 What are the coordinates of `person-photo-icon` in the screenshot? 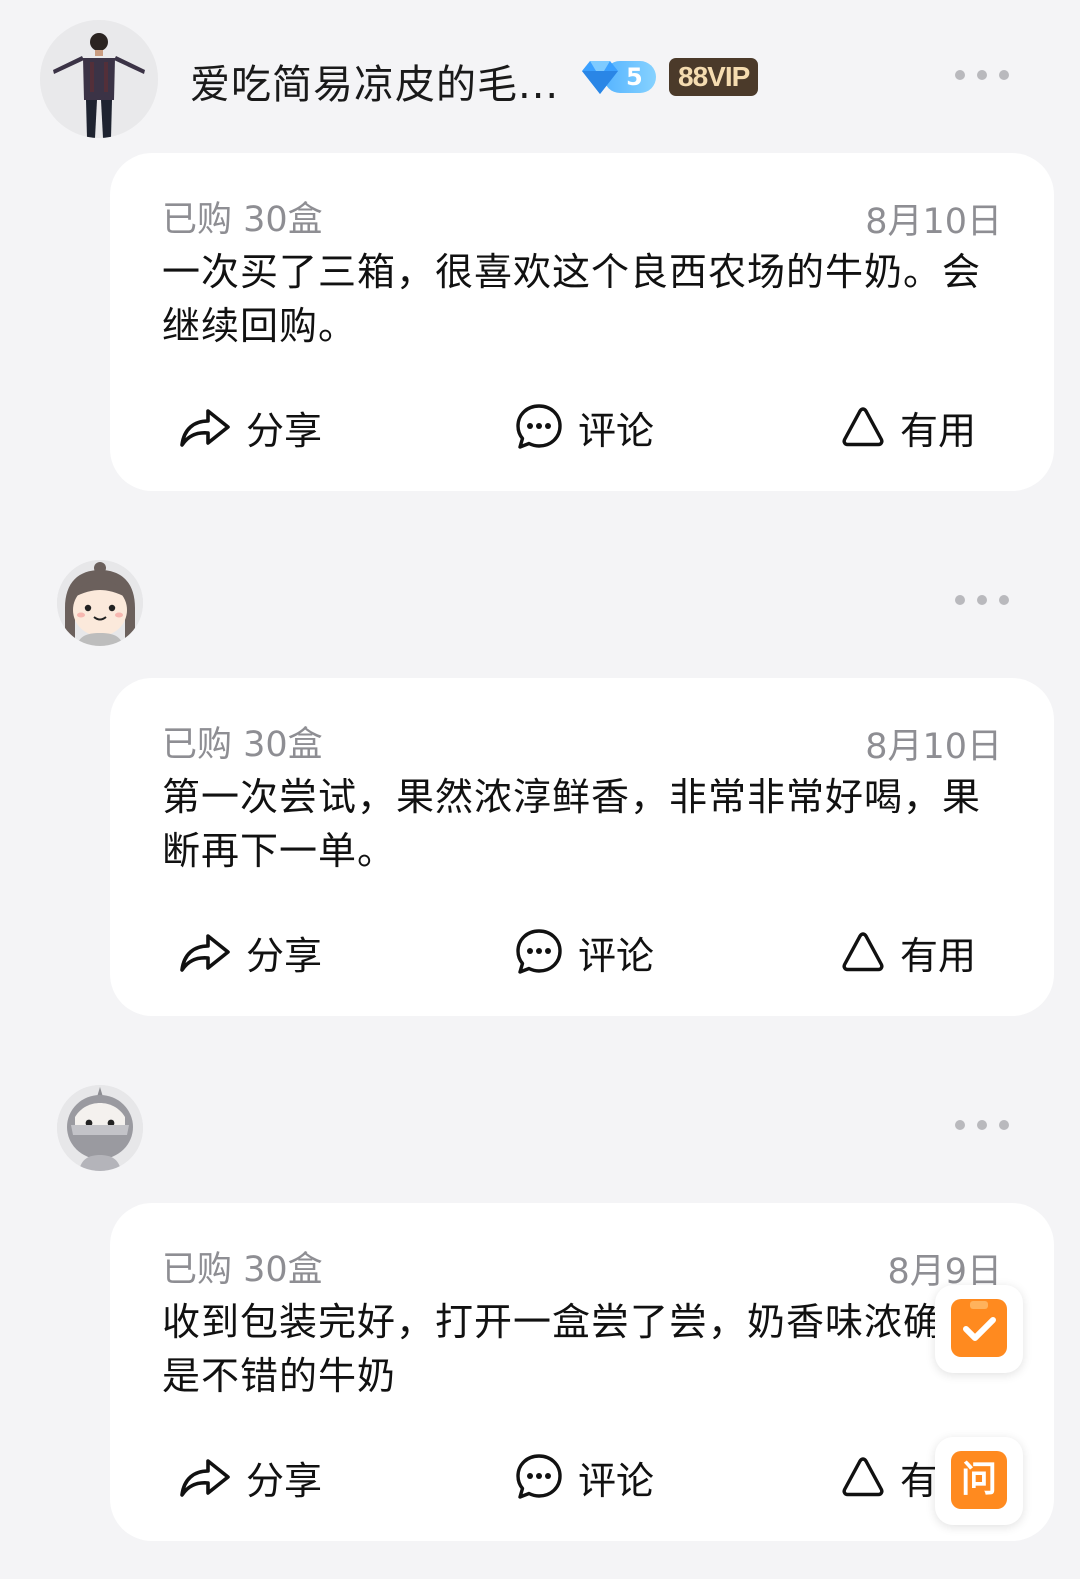 It's located at (99, 79).